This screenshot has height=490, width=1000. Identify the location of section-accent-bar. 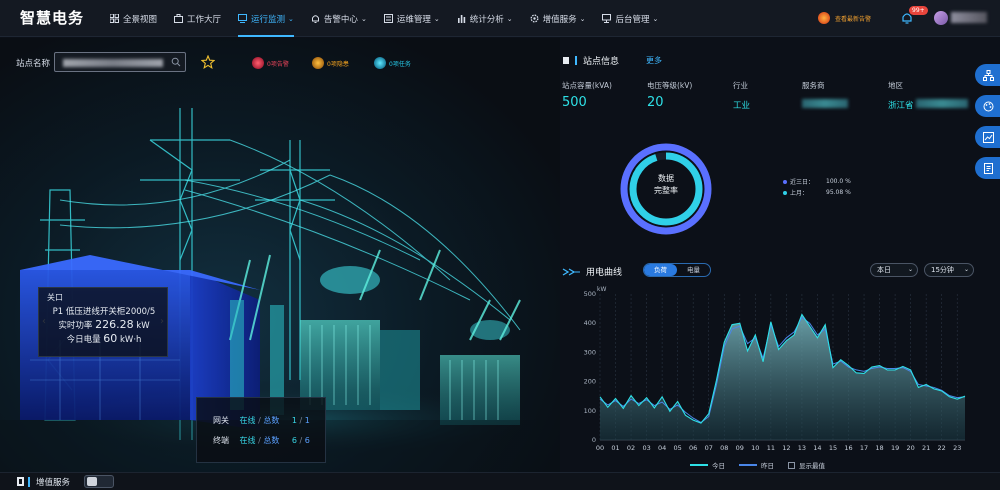
(29, 482).